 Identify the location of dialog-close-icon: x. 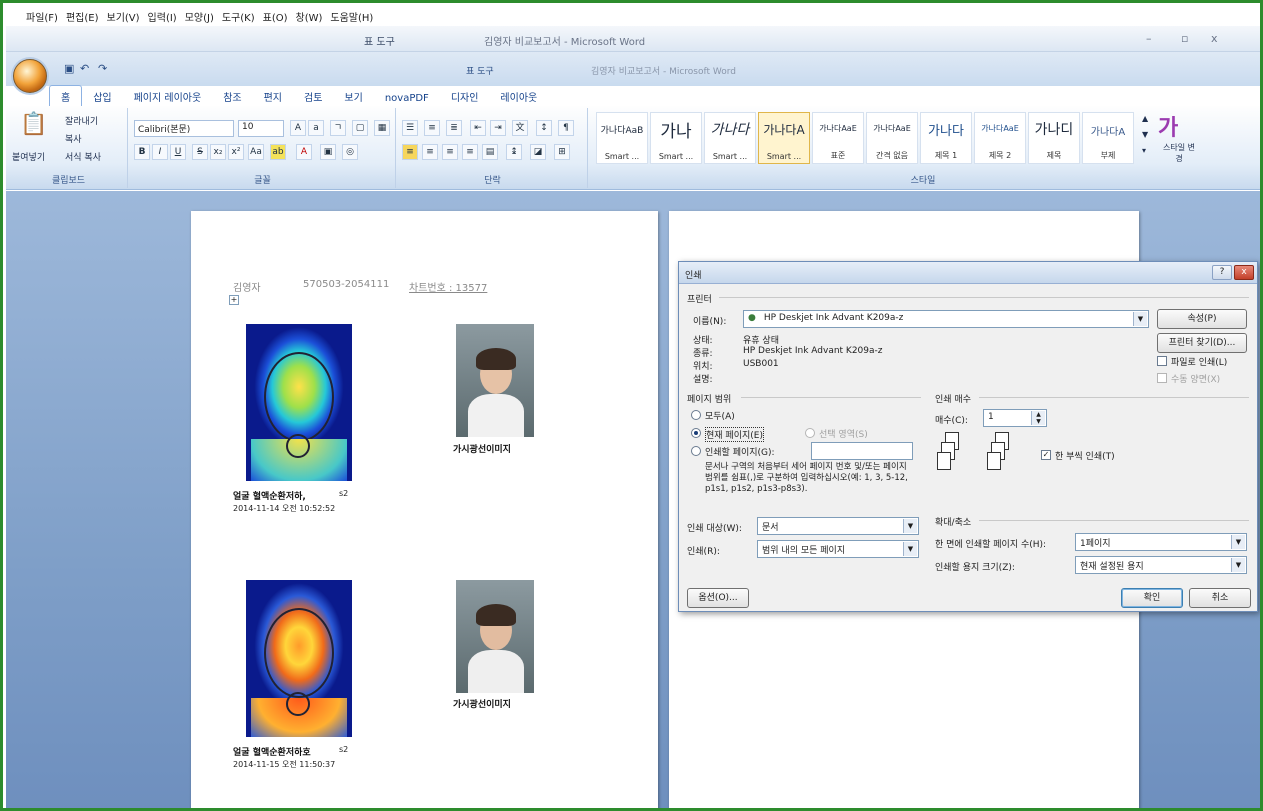
(1244, 272).